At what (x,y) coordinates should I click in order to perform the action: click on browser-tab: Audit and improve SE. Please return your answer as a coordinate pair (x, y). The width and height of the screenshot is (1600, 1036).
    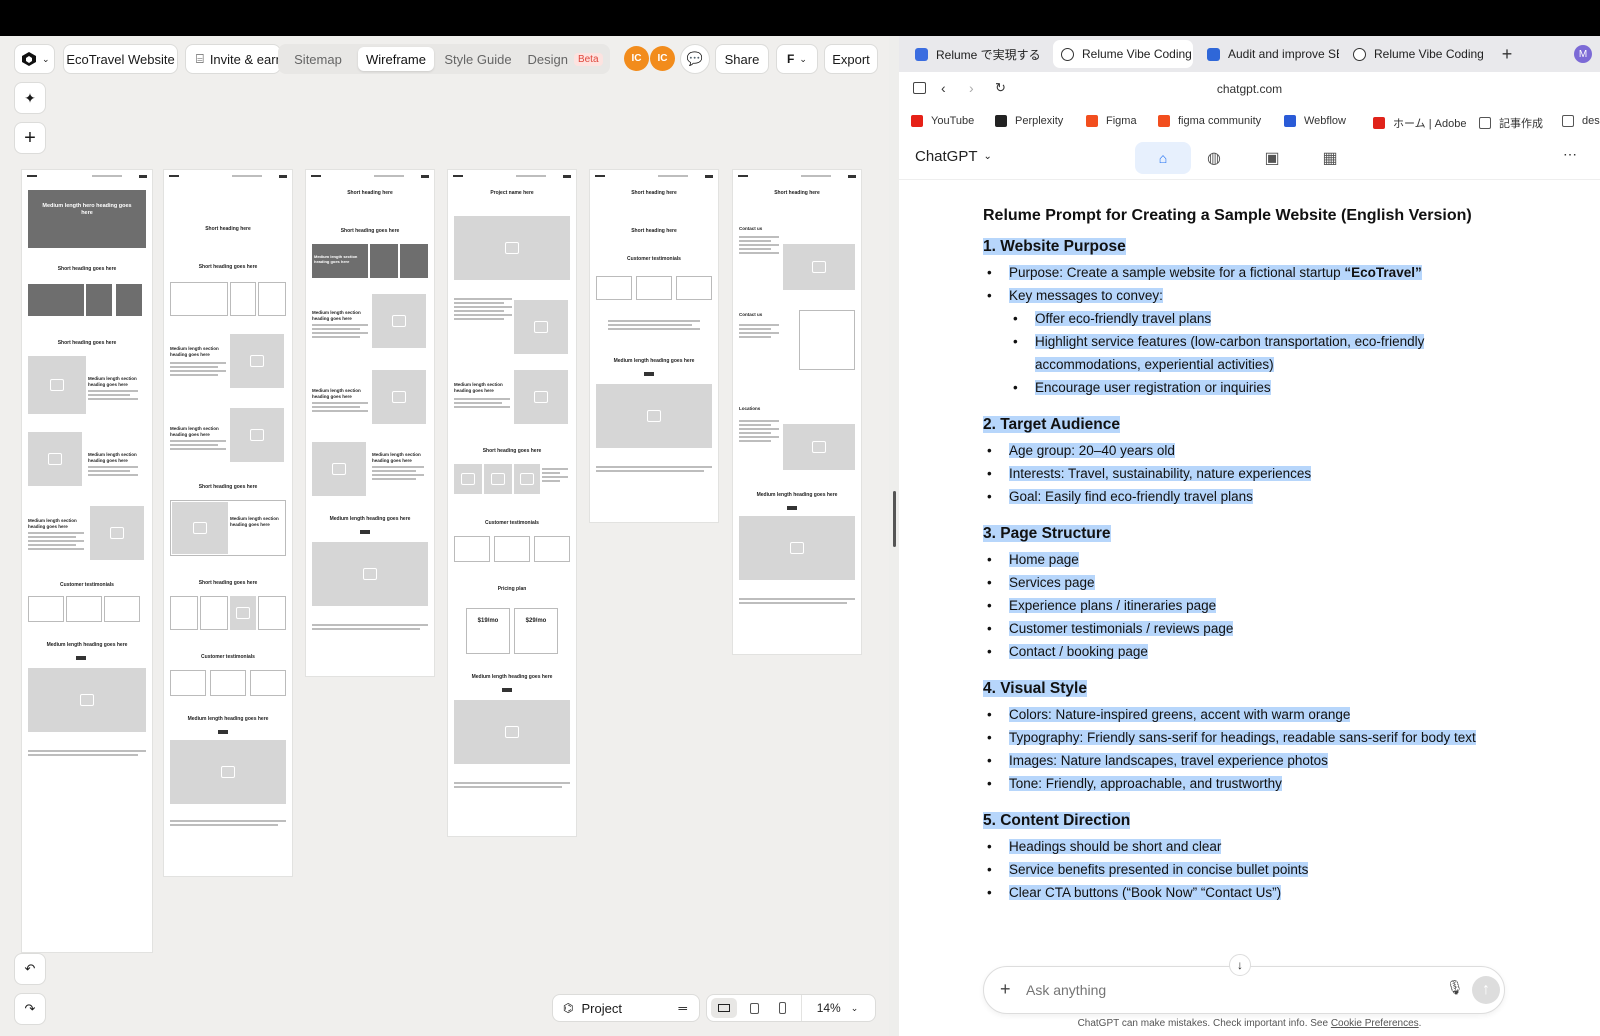
    Looking at the image, I should click on (1269, 54).